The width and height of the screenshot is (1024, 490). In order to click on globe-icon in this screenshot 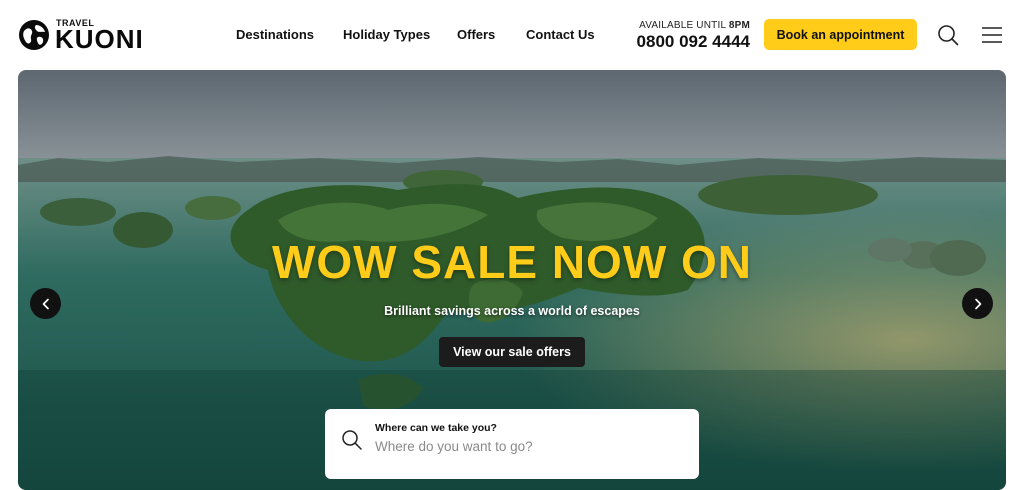, I will do `click(34, 35)`.